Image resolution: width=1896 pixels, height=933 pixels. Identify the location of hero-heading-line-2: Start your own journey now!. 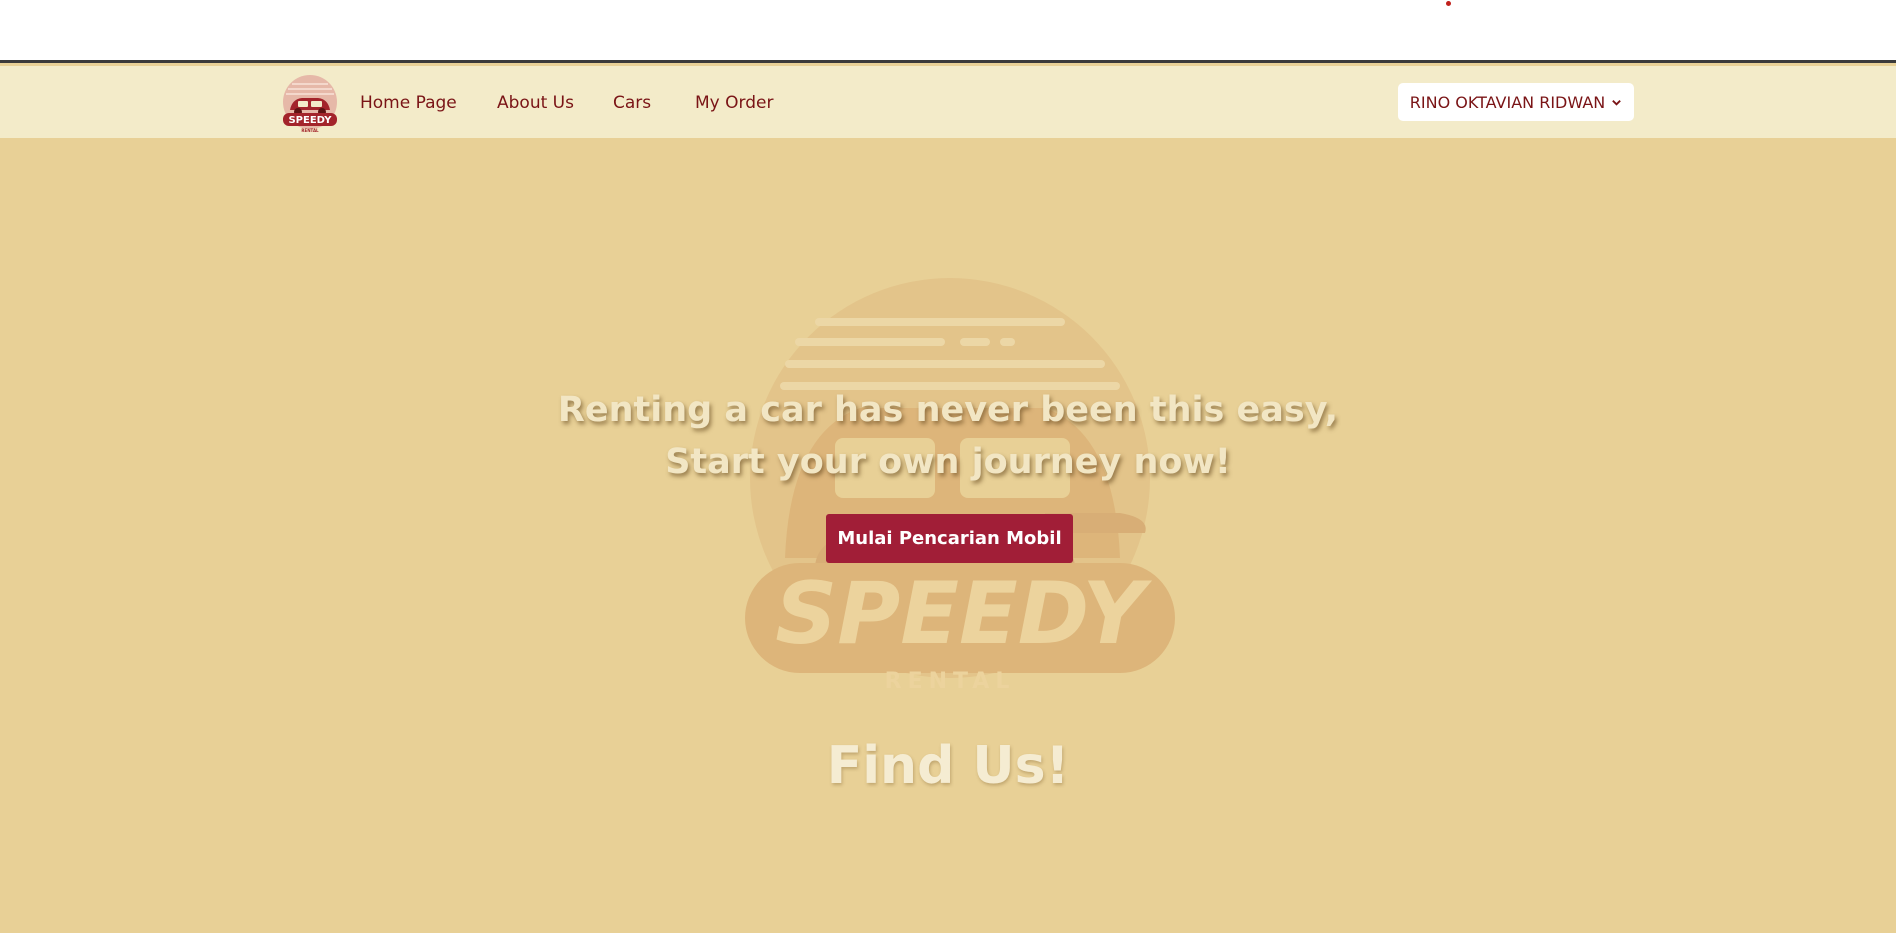
(948, 462).